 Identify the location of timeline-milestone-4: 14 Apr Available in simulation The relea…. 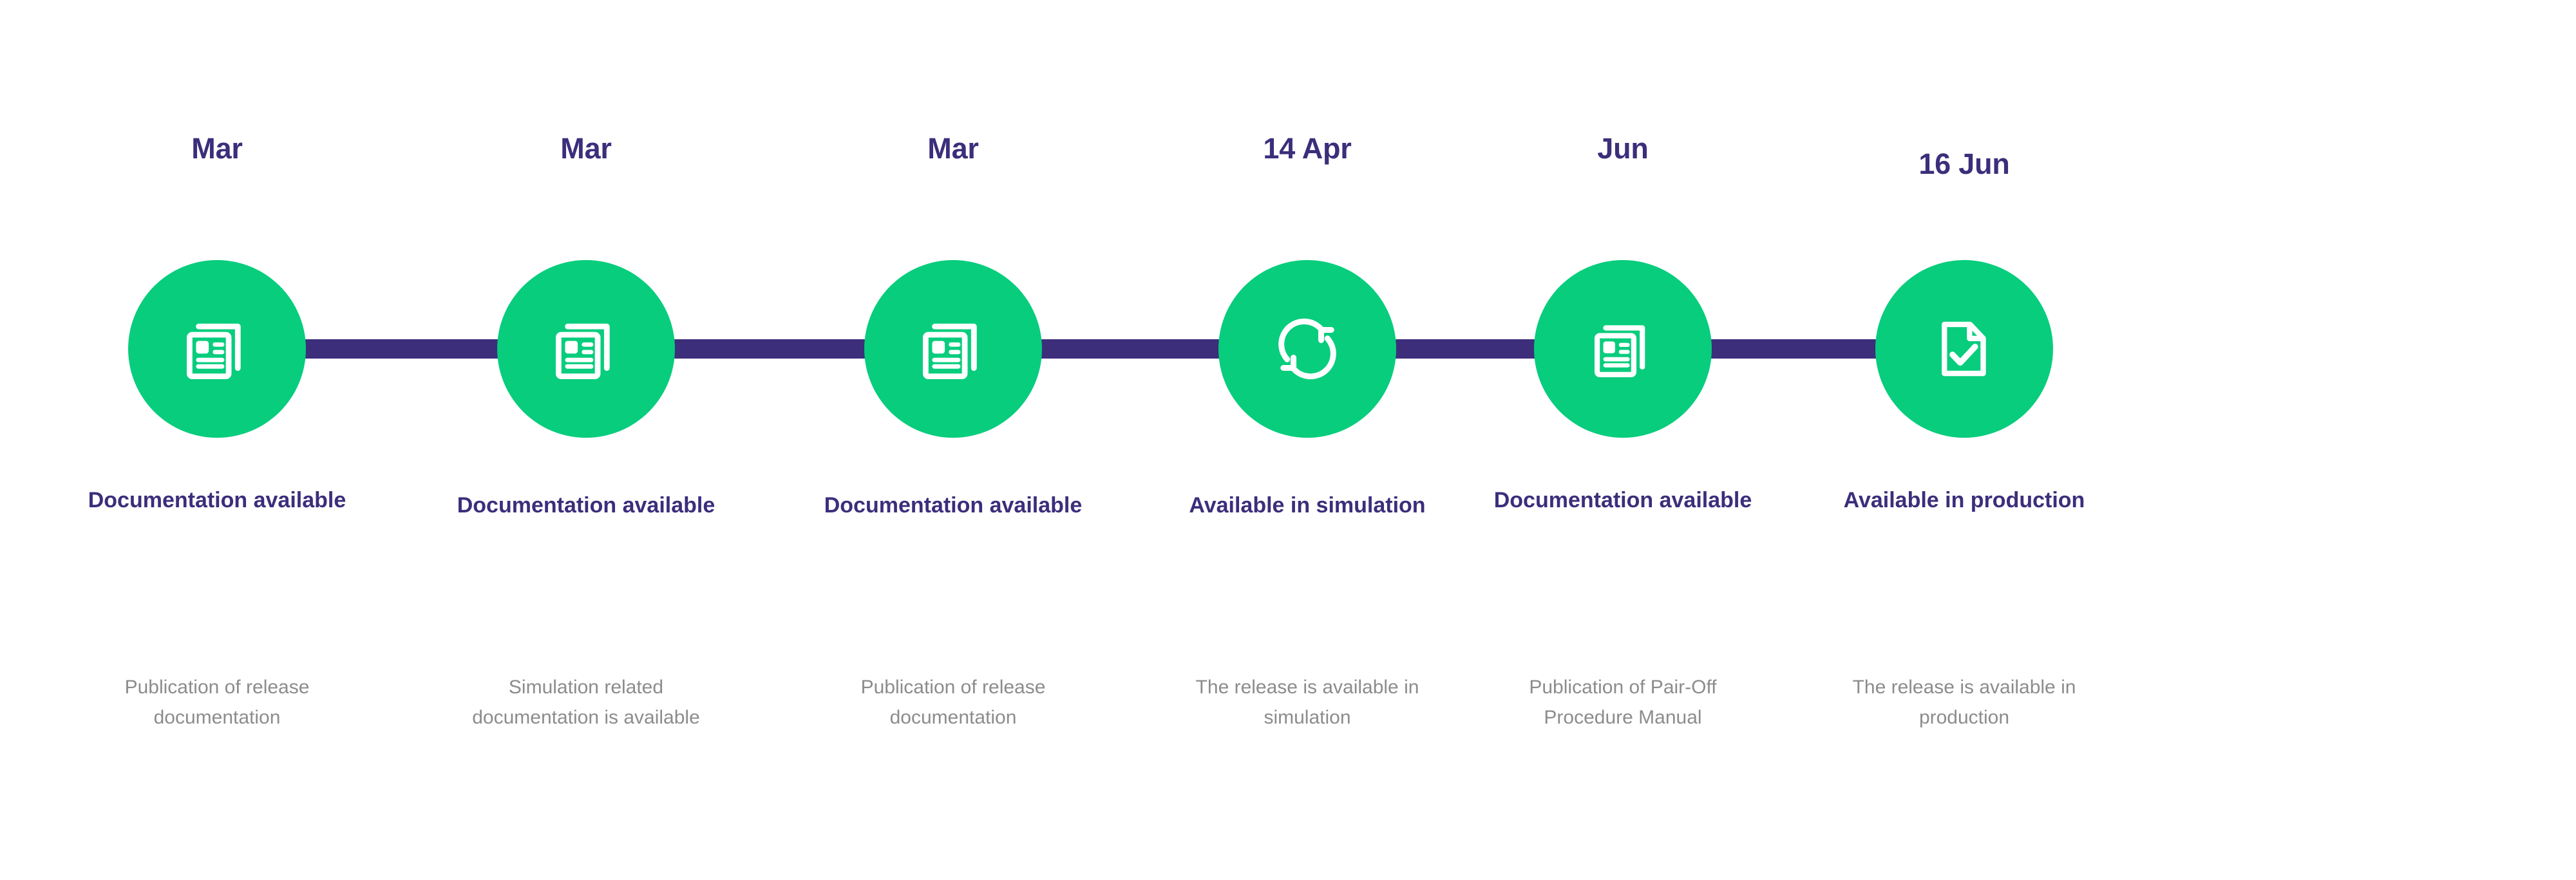
(1307, 440).